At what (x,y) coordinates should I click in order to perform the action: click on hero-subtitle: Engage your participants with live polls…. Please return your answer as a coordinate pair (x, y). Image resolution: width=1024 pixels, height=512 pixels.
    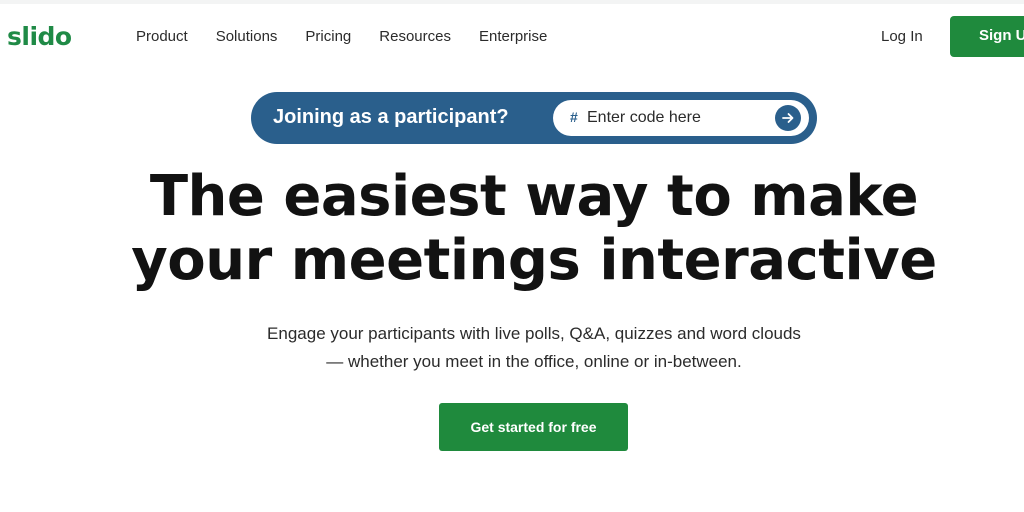
    Looking at the image, I should click on (512, 348).